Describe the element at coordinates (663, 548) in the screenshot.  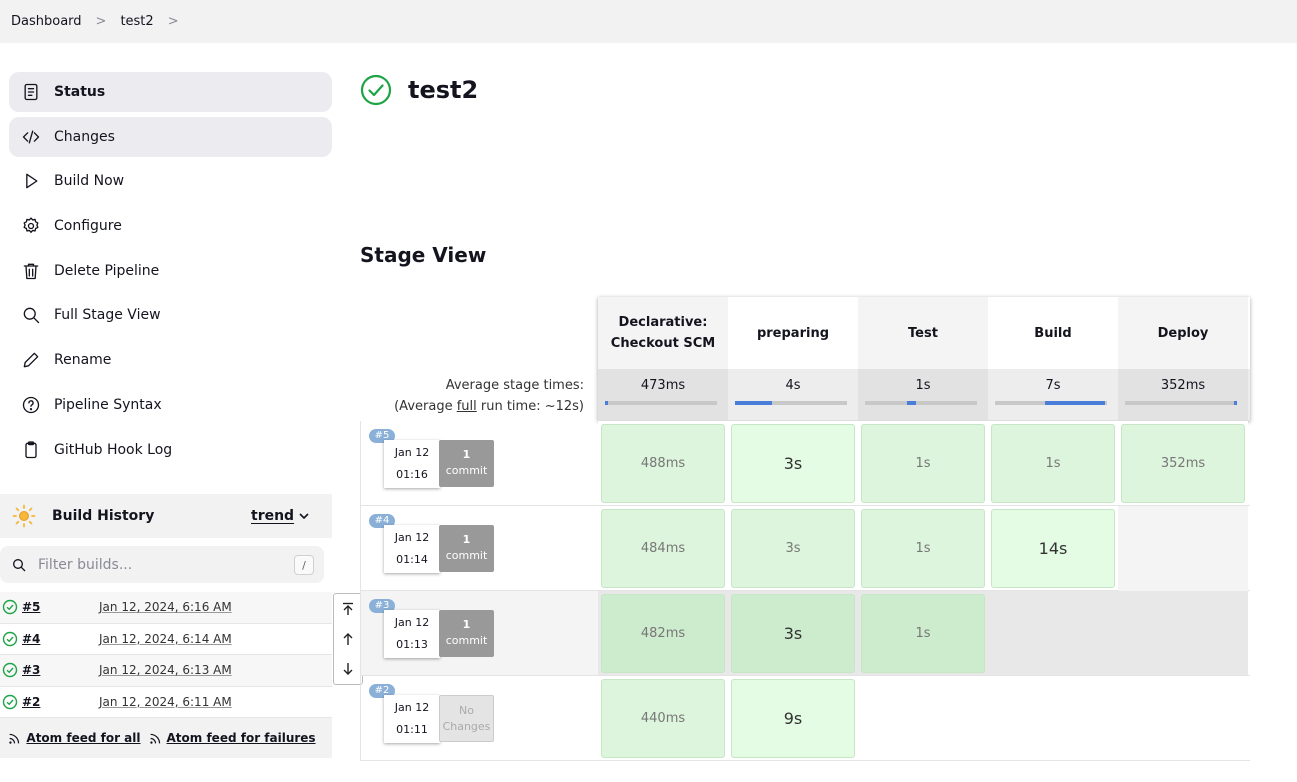
I see `stage-cell: 484ms` at that location.